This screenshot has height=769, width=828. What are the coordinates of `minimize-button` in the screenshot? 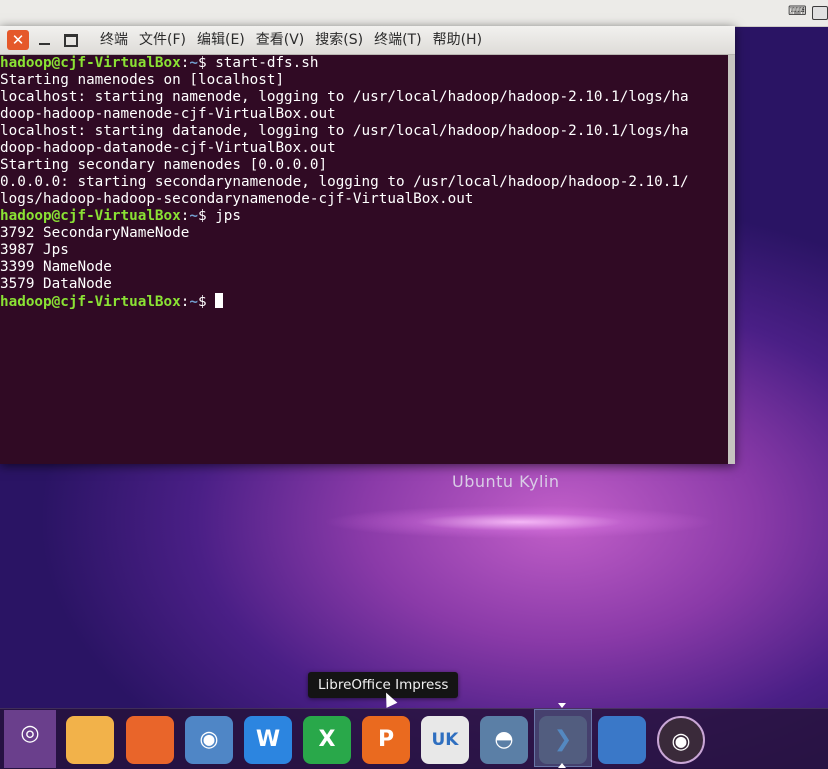 It's located at (44, 40).